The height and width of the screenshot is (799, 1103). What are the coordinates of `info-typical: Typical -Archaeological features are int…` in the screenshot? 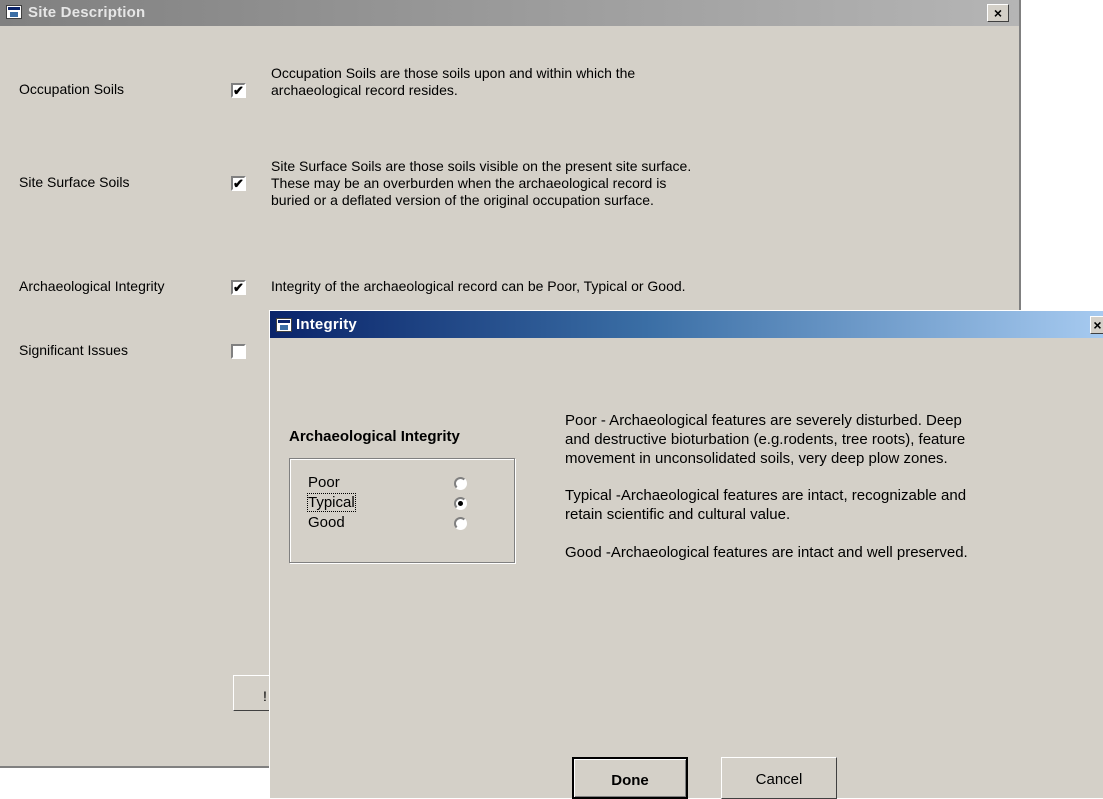 It's located at (815, 505).